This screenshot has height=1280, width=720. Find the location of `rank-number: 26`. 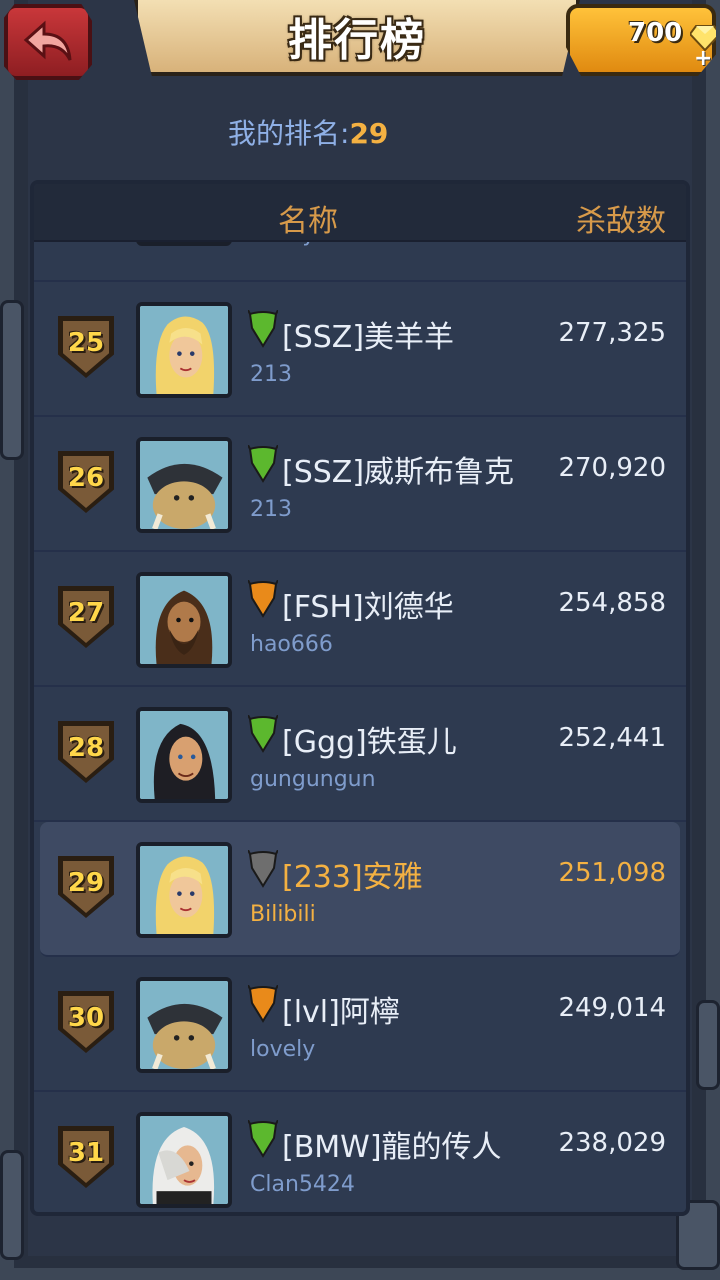

rank-number: 26 is located at coordinates (86, 478).